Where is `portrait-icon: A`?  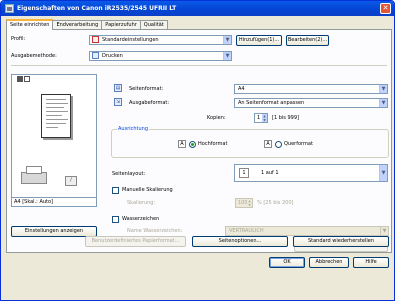 portrait-icon: A is located at coordinates (182, 144).